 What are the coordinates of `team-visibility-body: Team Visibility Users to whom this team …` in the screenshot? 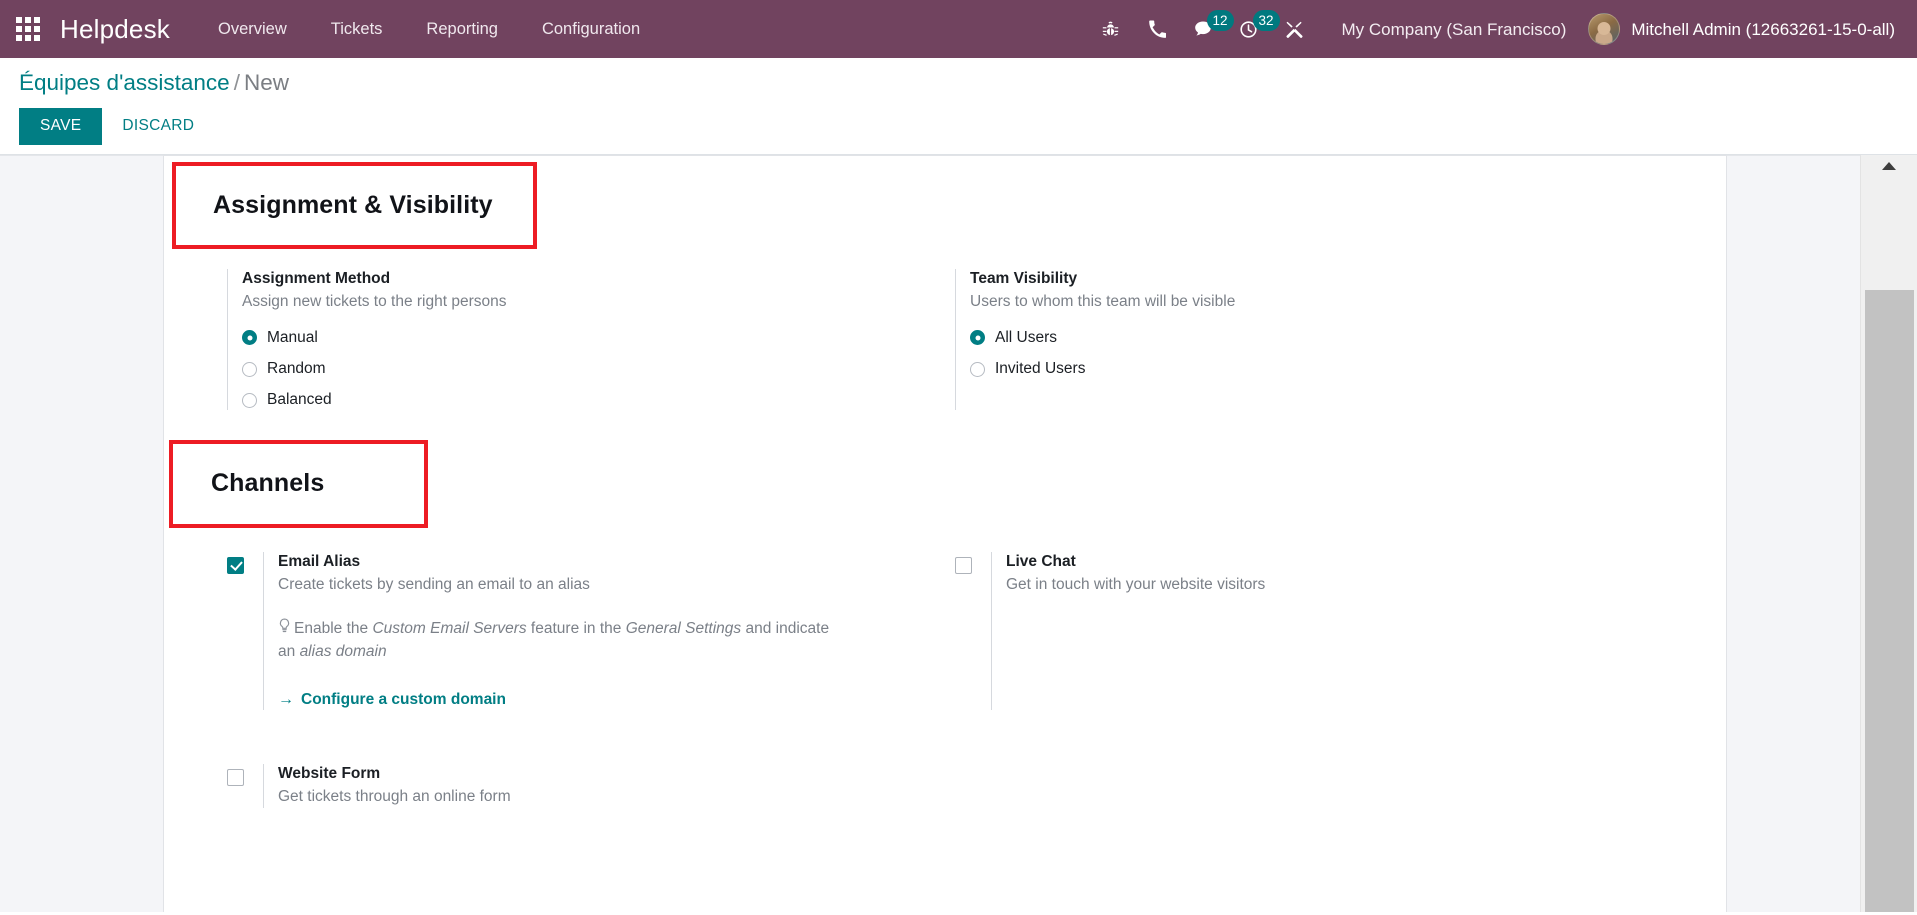 It's located at (1348, 324).